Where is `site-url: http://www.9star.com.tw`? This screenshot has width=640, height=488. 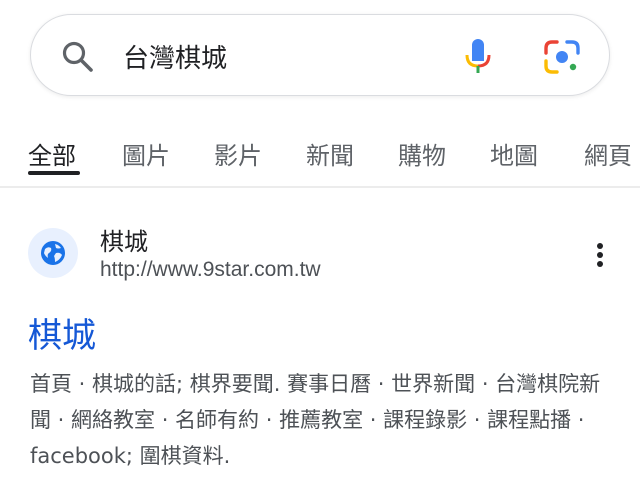
site-url: http://www.9star.com.tw is located at coordinates (210, 270).